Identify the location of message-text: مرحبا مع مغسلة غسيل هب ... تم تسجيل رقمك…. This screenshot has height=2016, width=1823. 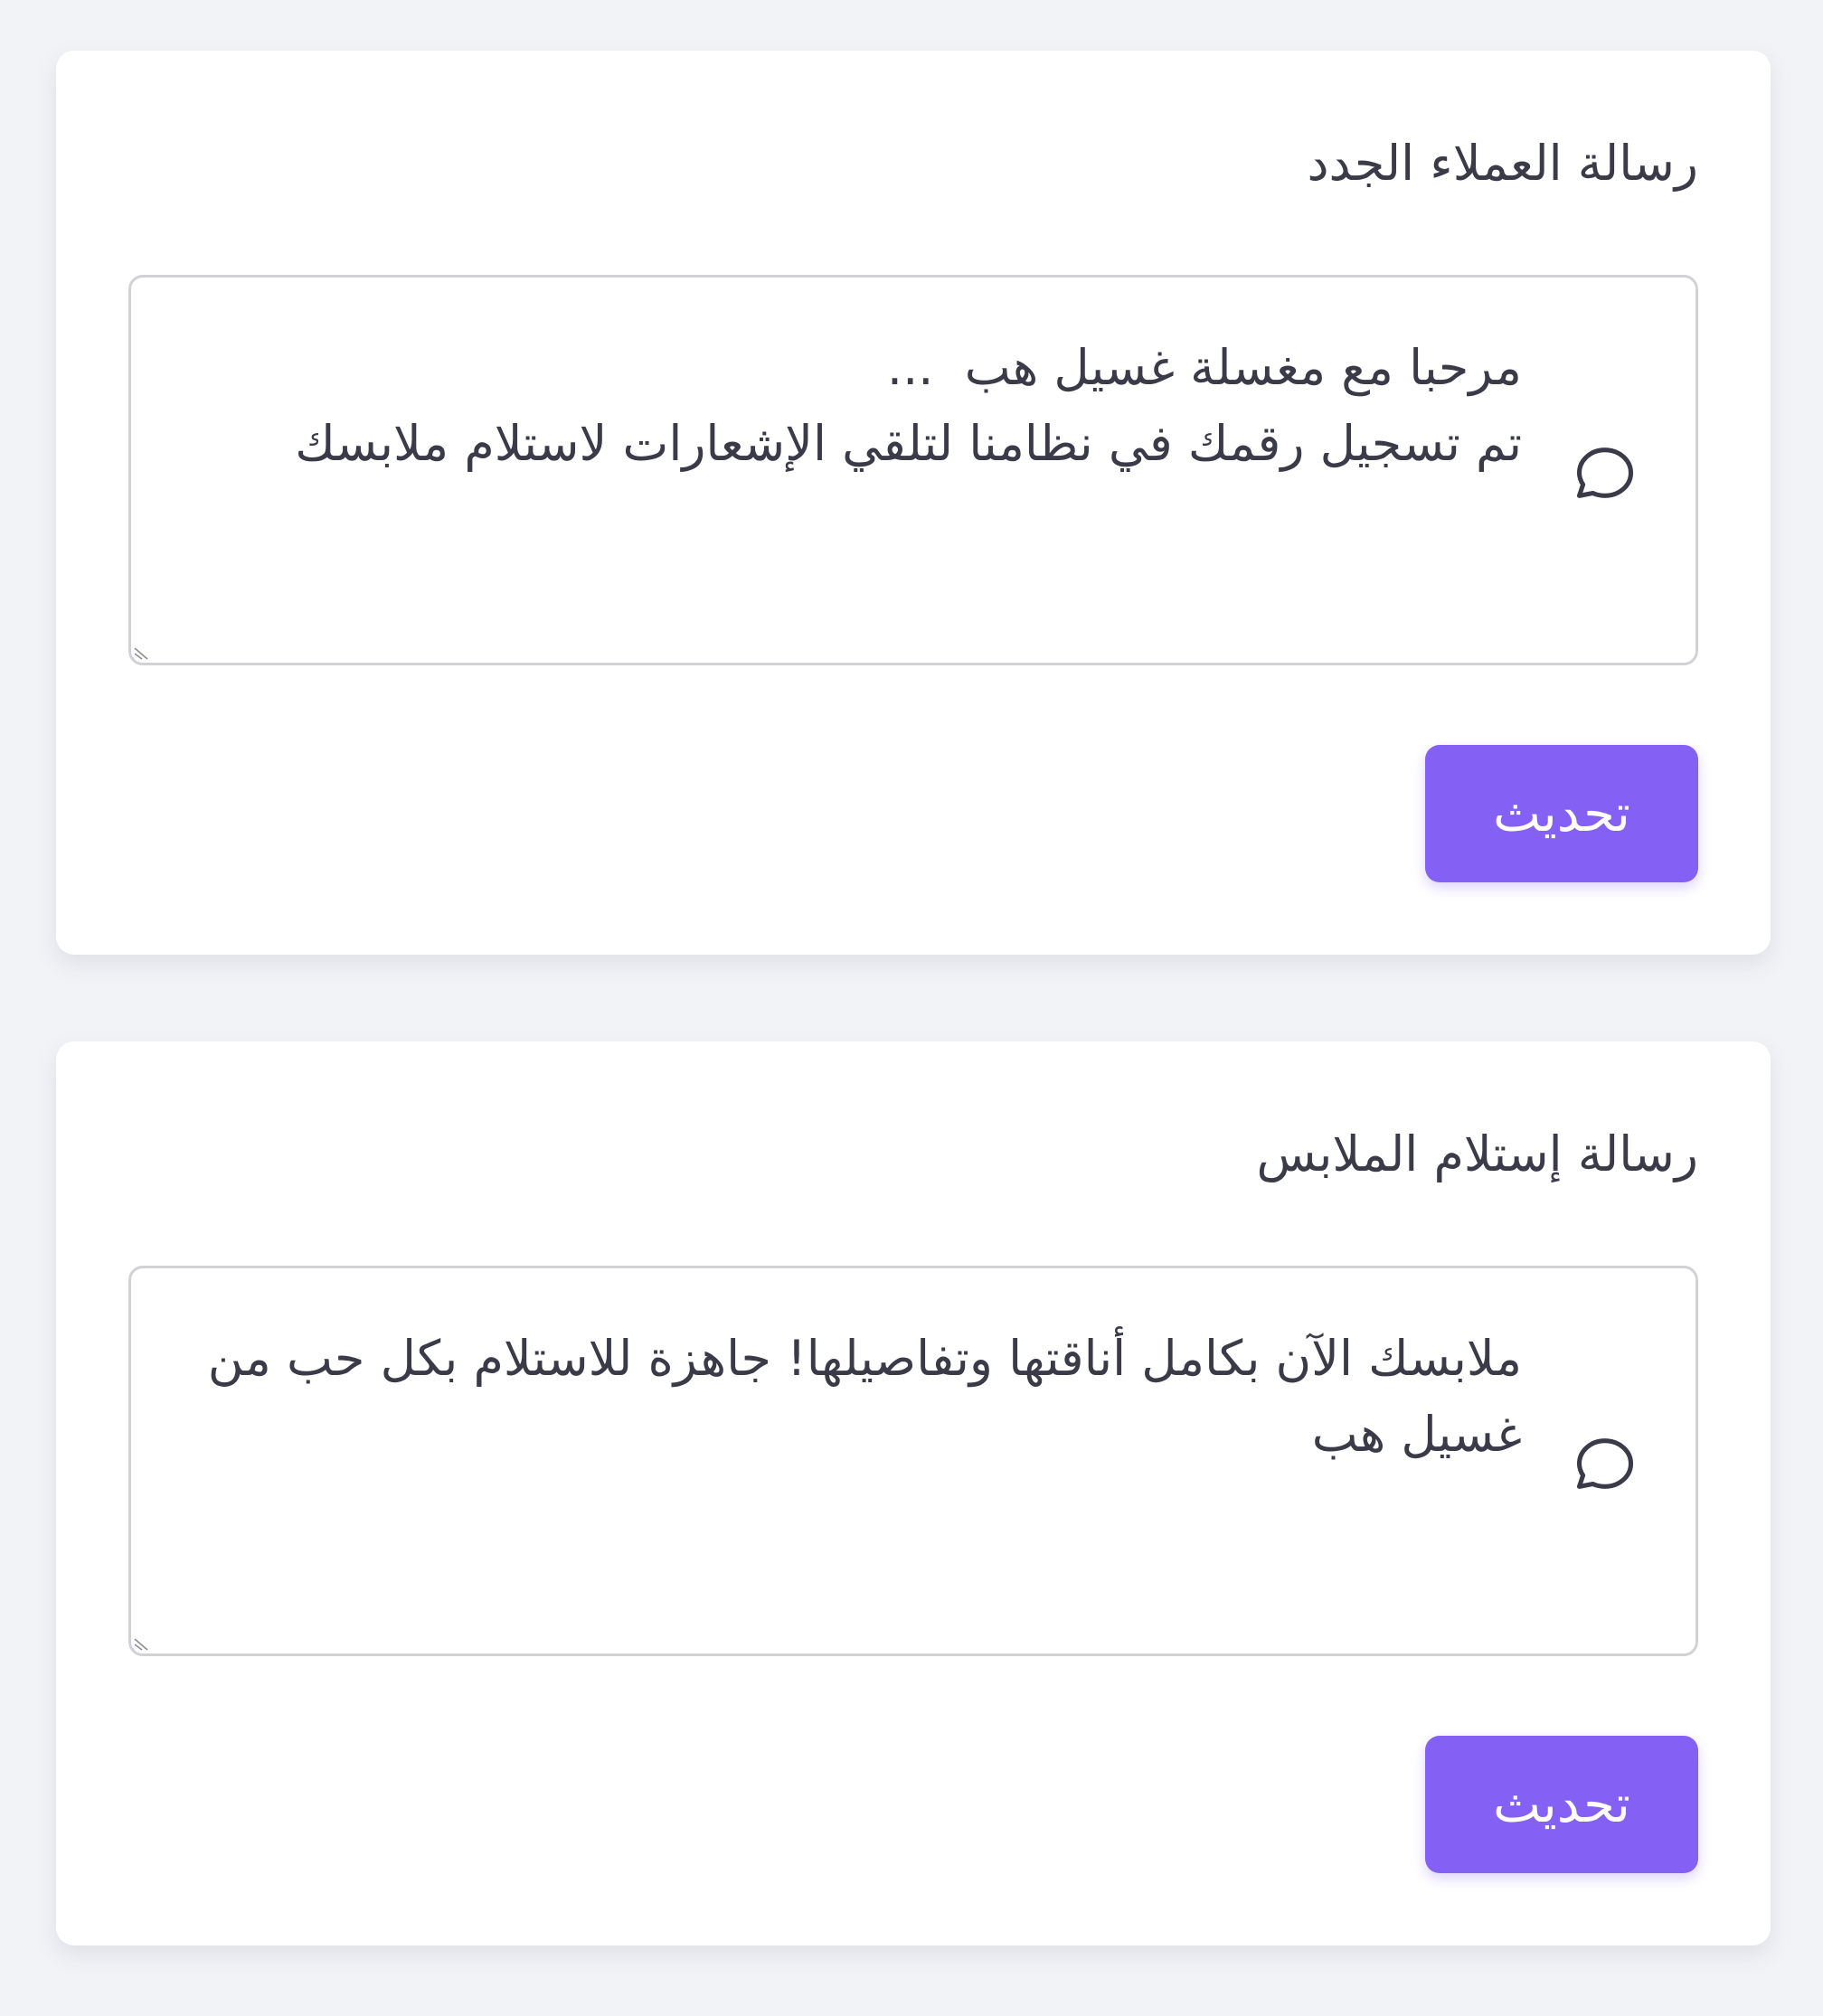
(858, 406).